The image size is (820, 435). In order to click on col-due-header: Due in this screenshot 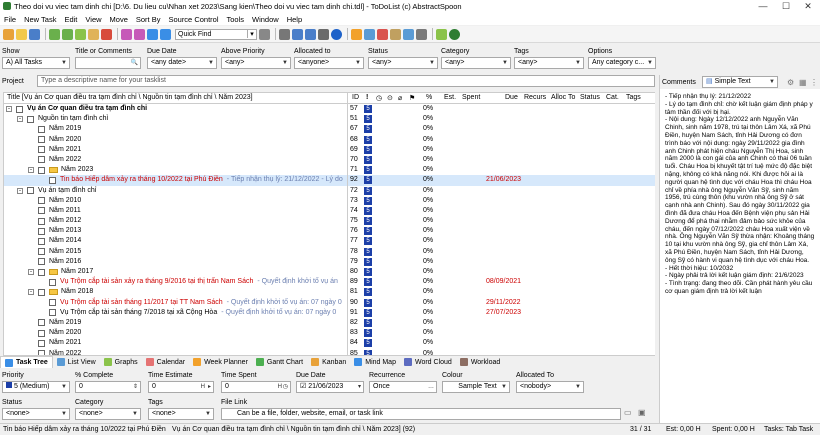, I will do `click(511, 97)`.